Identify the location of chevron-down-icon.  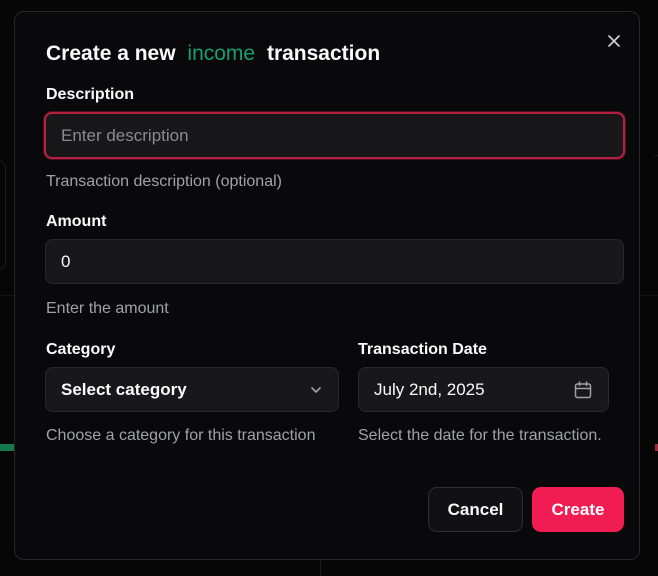
(316, 389).